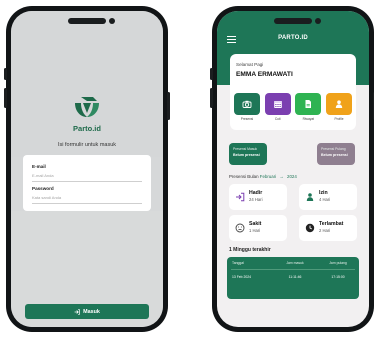 The height and width of the screenshot is (338, 374). I want to click on stat-title: Hadir, so click(256, 193).